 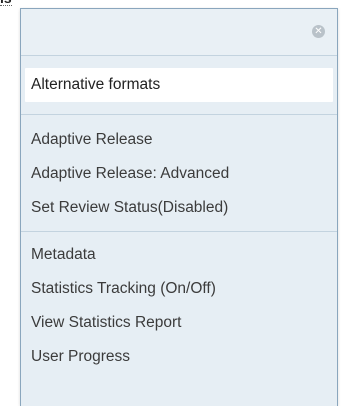 I want to click on menu-item-set-review-status: Set Review Status(Disabled), so click(x=179, y=208).